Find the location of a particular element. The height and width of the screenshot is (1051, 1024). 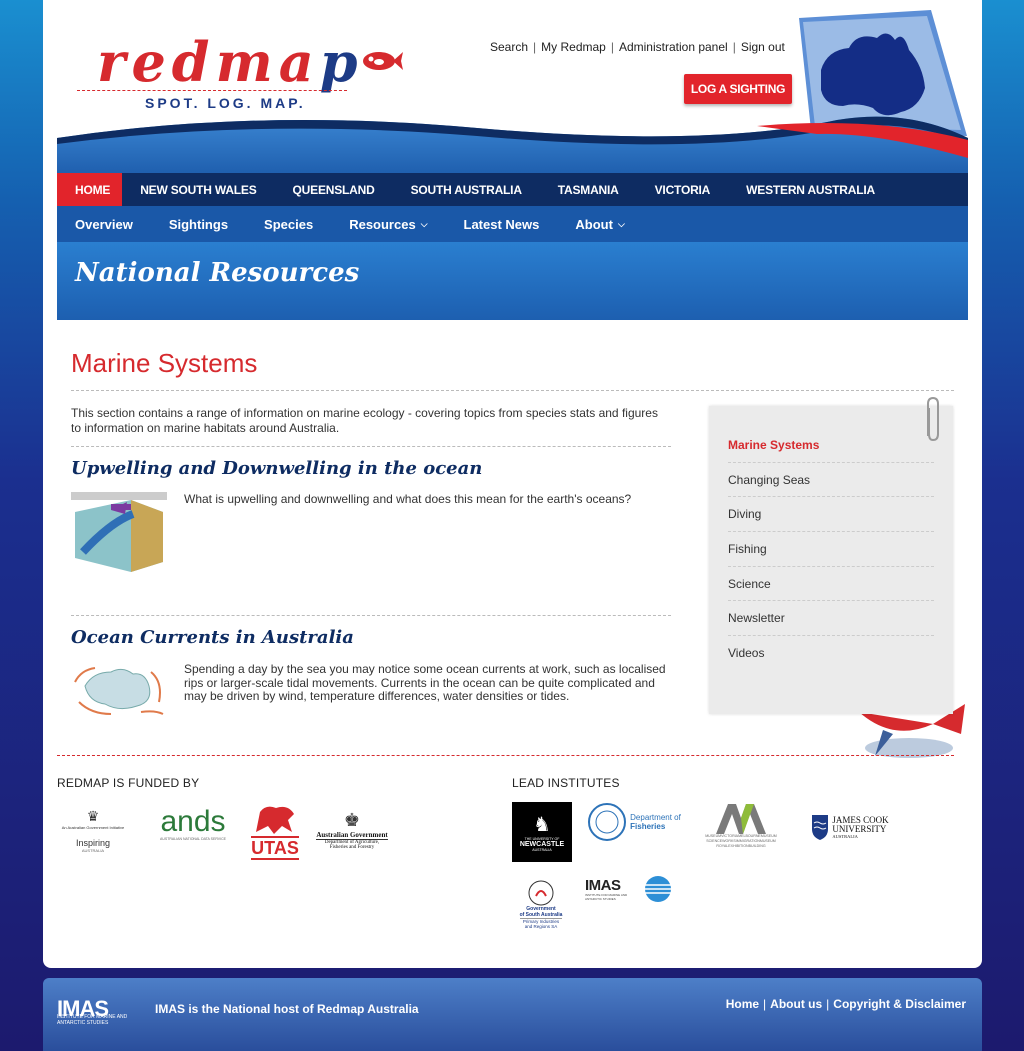

institutes-heading: LEAD INSTITUTES is located at coordinates (566, 783).